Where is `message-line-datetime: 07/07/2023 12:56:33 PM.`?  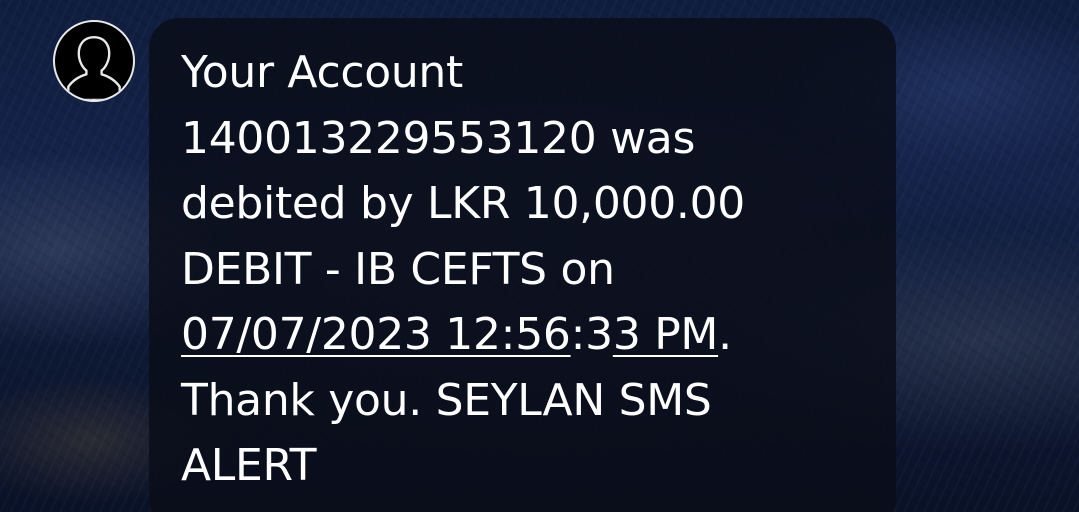
message-line-datetime: 07/07/2023 12:56:33 PM. is located at coordinates (463, 335).